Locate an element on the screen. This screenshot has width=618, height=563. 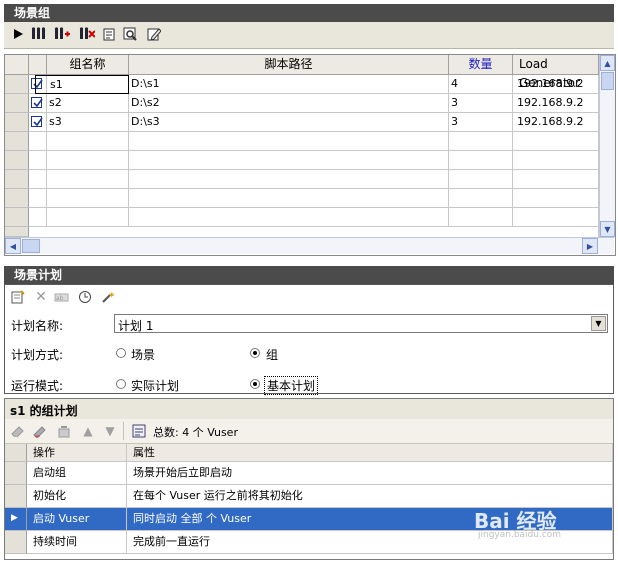
quantity-cell: 4 is located at coordinates (481, 84).